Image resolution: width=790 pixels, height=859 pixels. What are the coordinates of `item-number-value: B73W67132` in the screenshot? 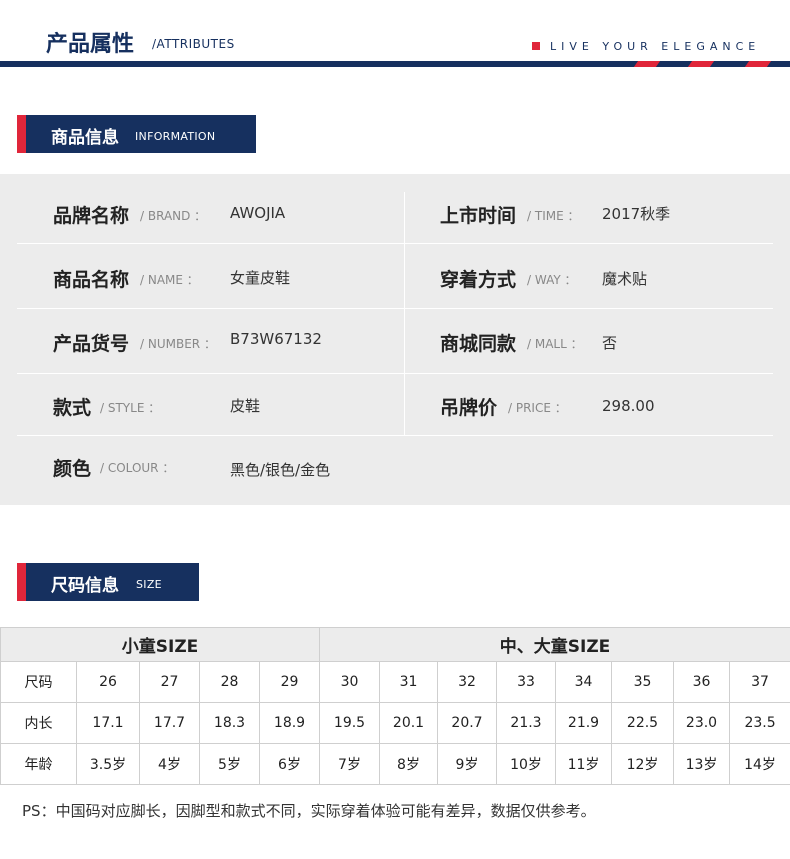 It's located at (276, 339).